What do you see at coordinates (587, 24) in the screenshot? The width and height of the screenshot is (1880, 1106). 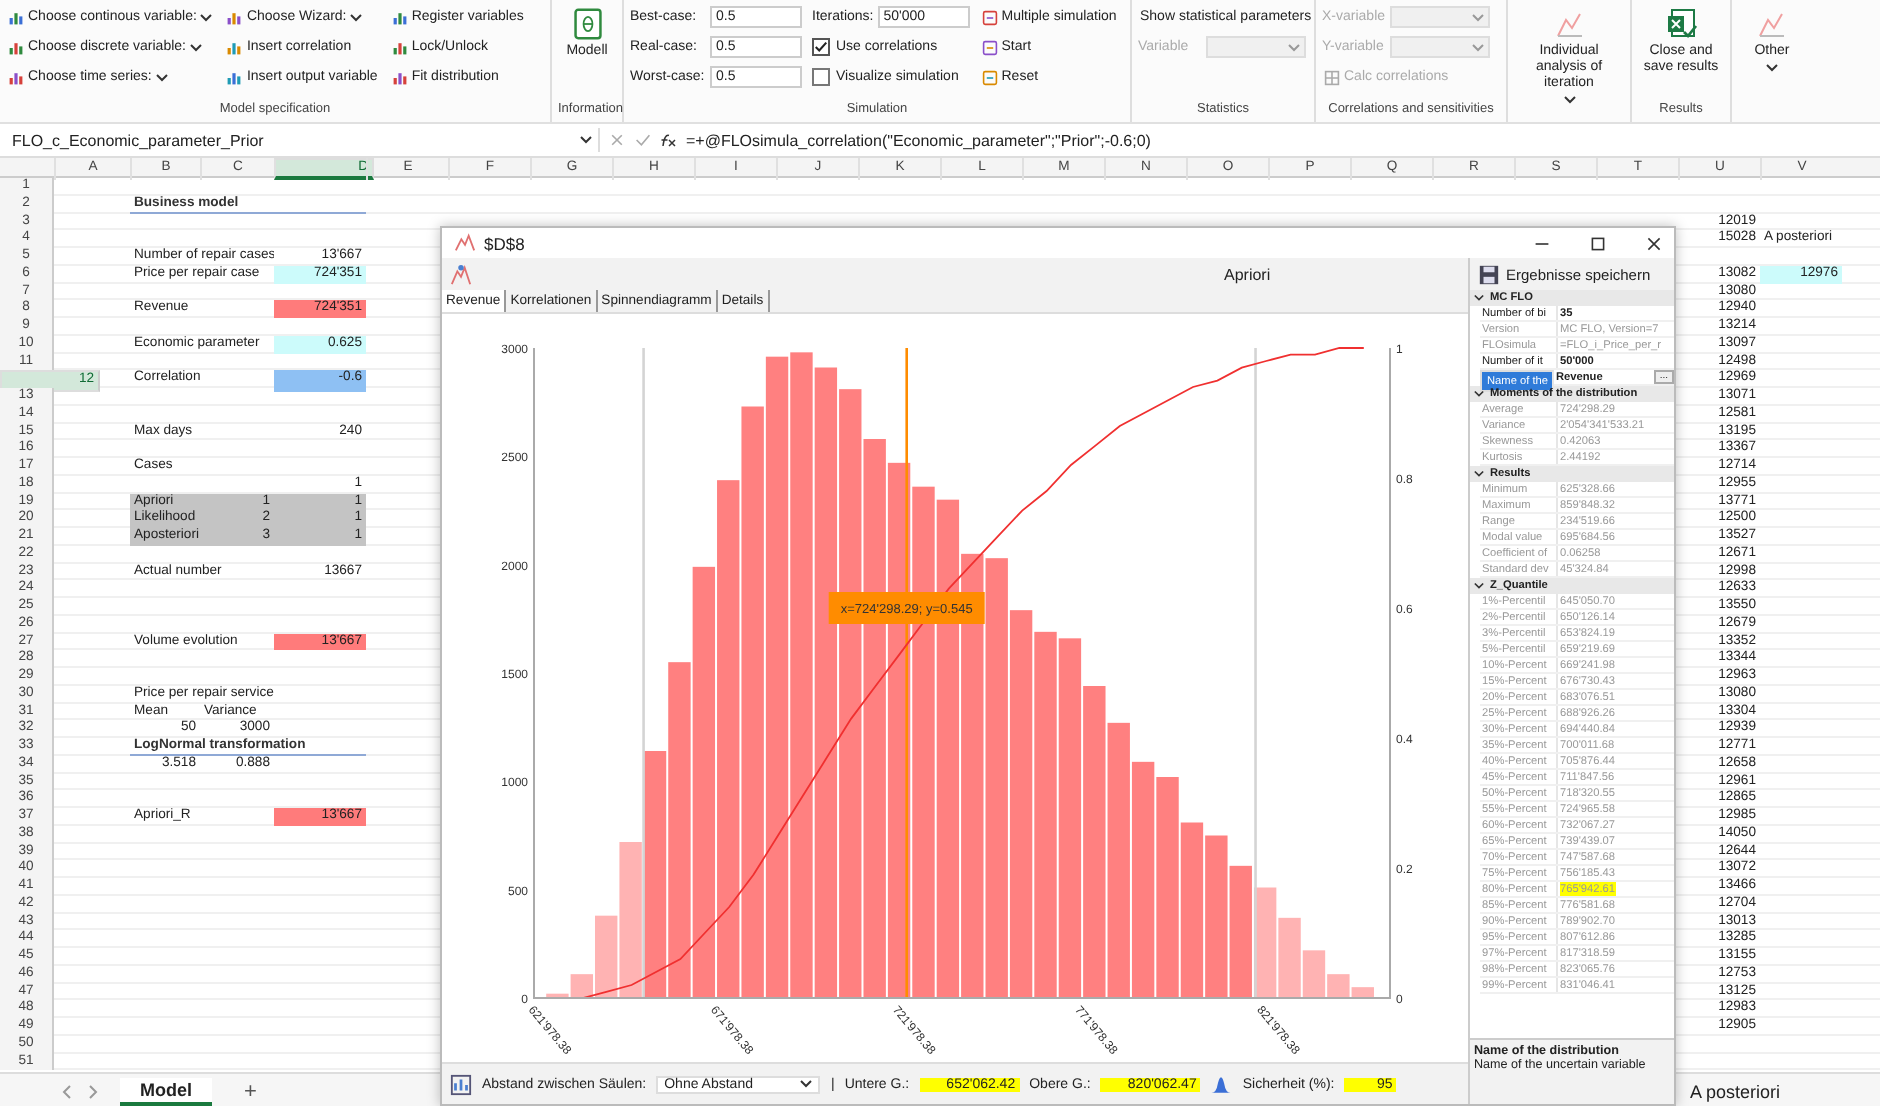 I see `book-icon` at bounding box center [587, 24].